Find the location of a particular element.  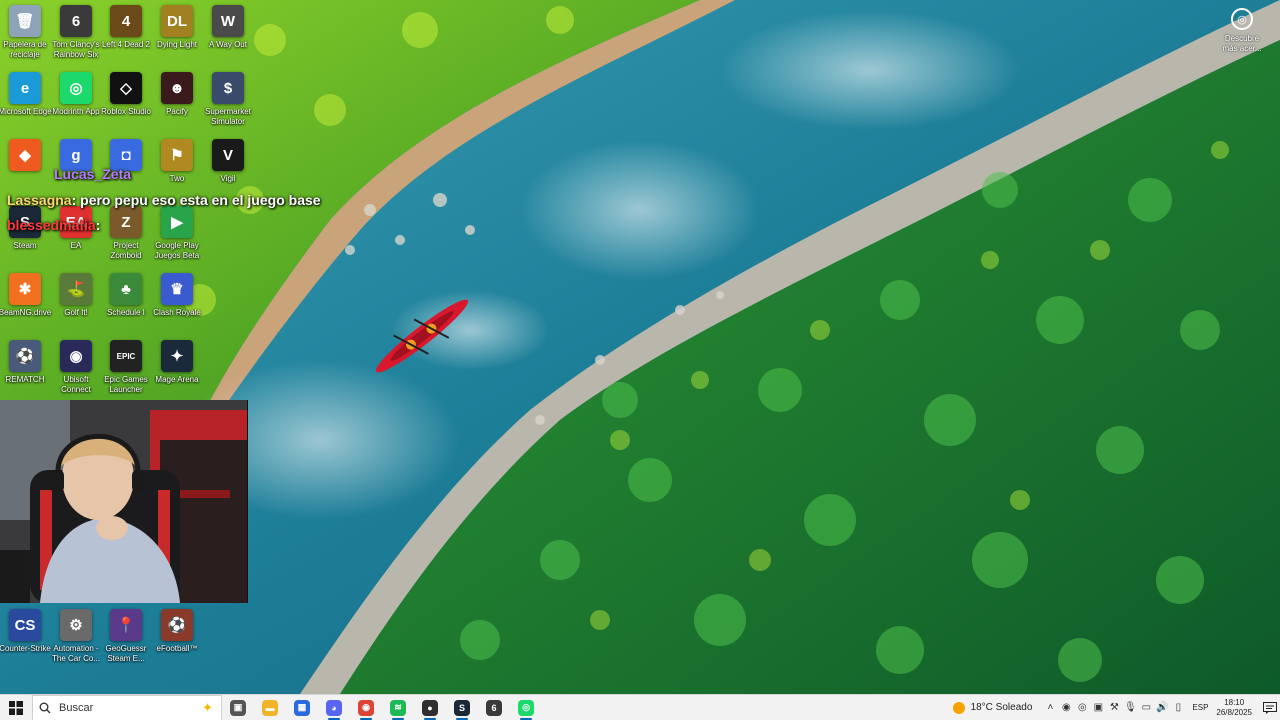

taskbar-app-obs: ● is located at coordinates (430, 707).